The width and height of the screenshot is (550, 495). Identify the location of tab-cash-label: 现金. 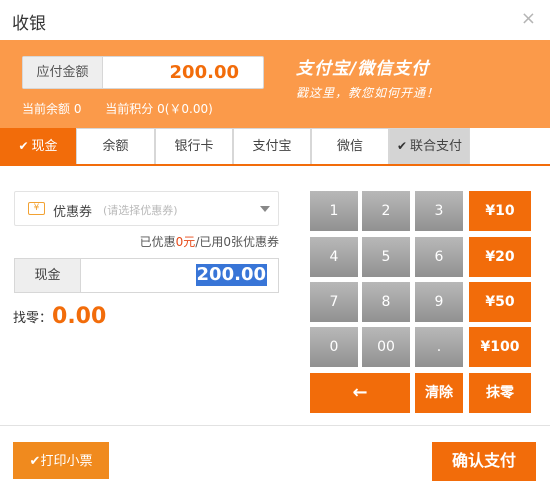
(44, 146).